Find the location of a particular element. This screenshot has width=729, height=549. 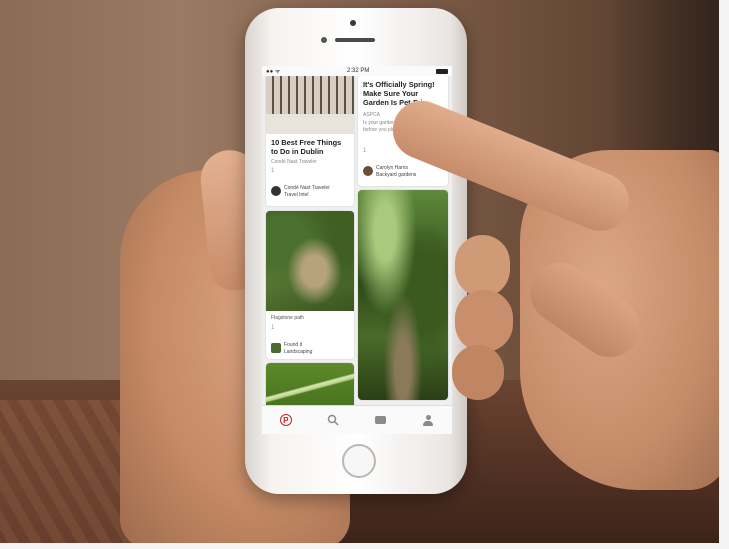

pin-card: Flagstone path 1 Found it Landscaping is located at coordinates (310, 285).